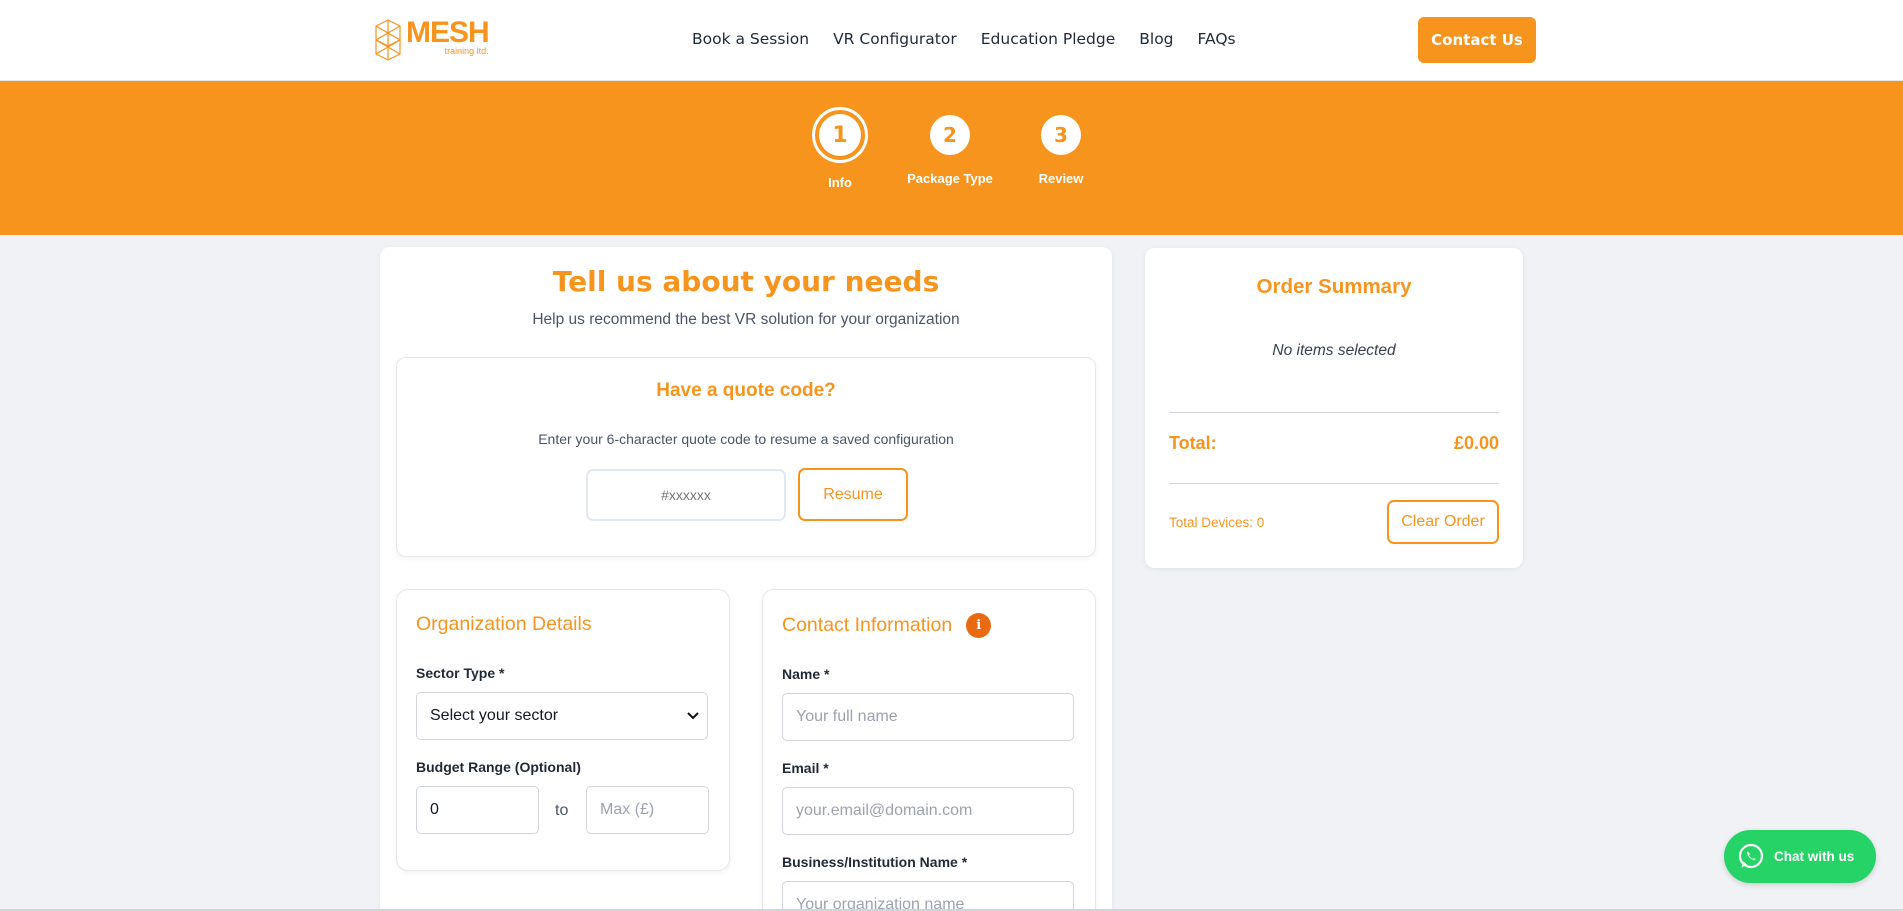 This screenshot has height=911, width=1903. Describe the element at coordinates (1061, 178) in the screenshot. I see `step-label: Review` at that location.